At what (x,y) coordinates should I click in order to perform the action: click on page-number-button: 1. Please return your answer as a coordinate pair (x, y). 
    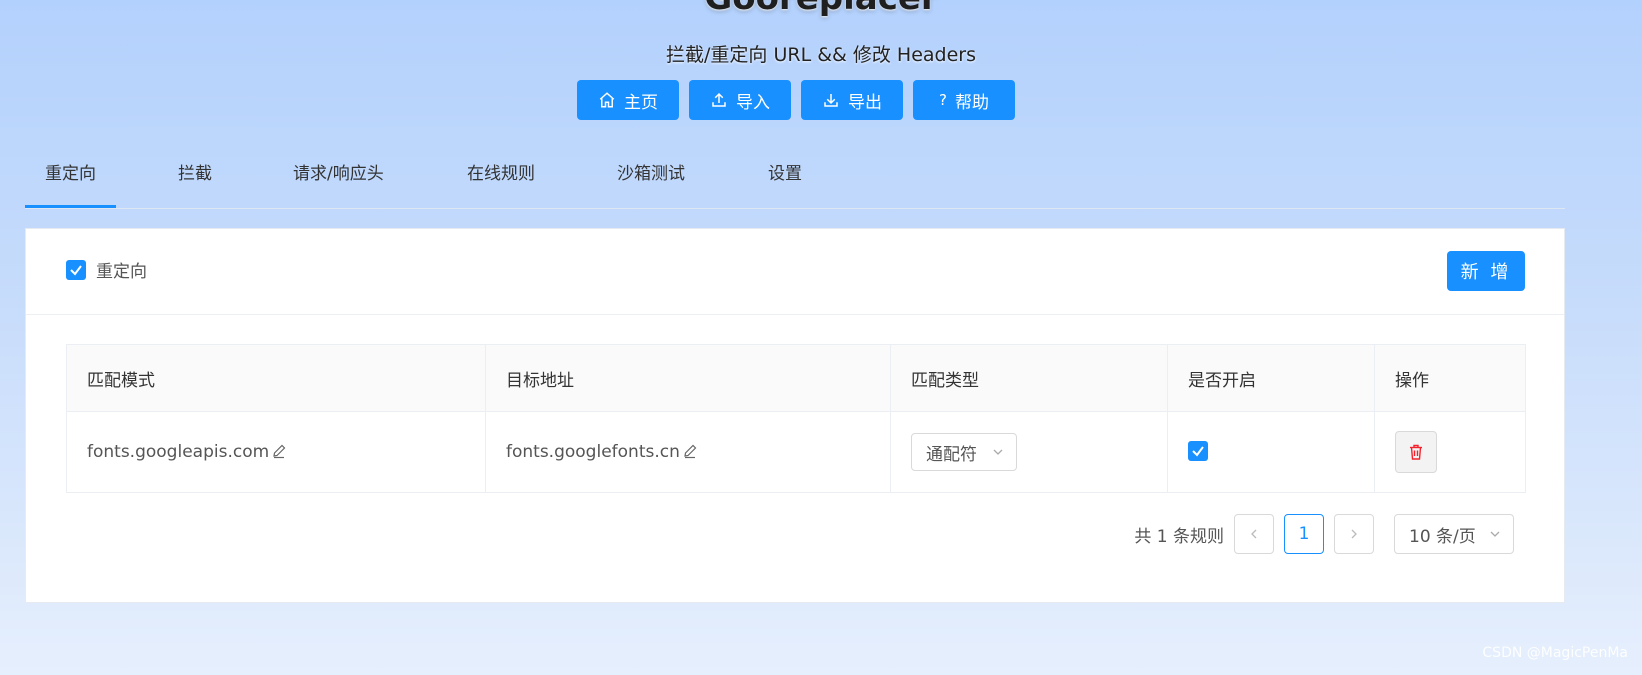
    Looking at the image, I should click on (1304, 534).